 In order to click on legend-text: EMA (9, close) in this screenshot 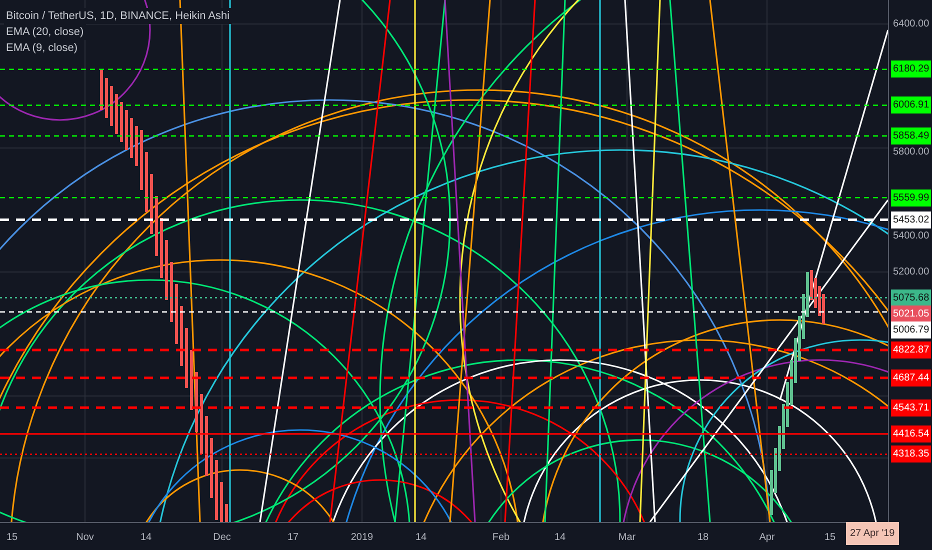, I will do `click(42, 48)`.